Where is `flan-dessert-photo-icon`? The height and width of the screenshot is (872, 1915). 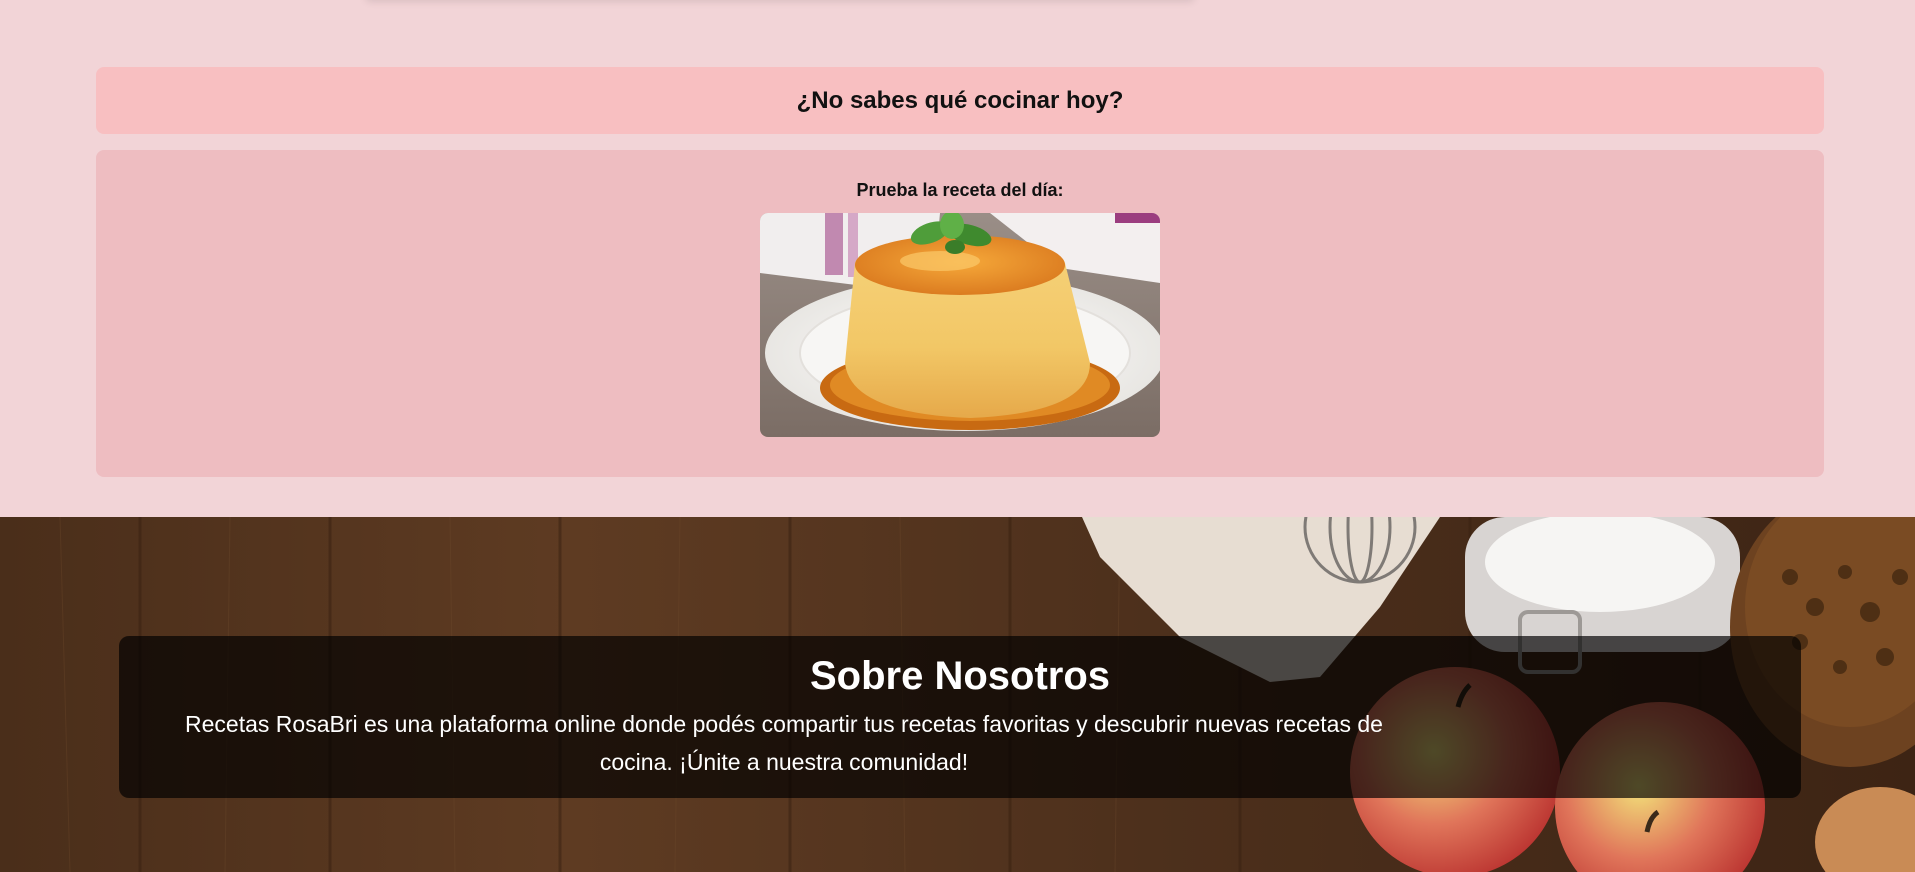
flan-dessert-photo-icon is located at coordinates (960, 325).